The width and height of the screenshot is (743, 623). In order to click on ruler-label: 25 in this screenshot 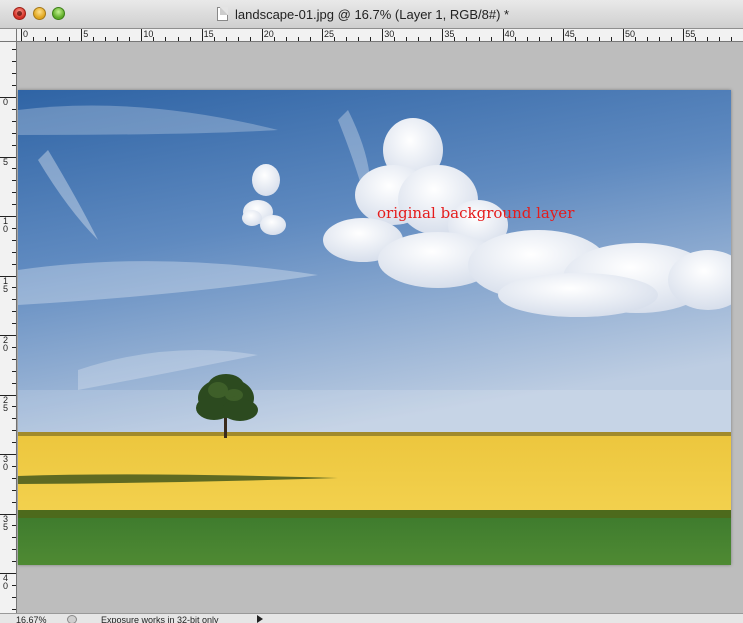, I will do `click(6, 403)`.